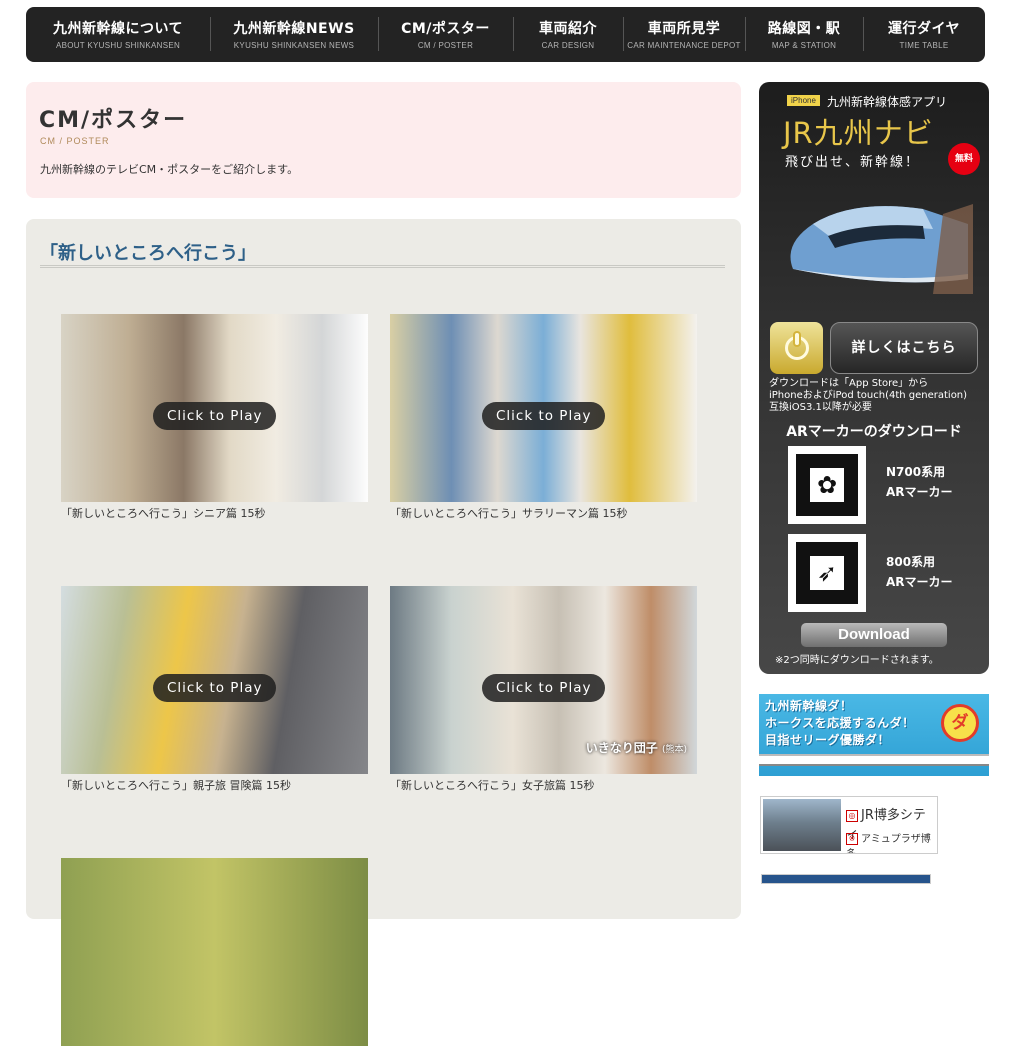 The height and width of the screenshot is (1046, 1014). Describe the element at coordinates (568, 28) in the screenshot. I see `nav-car-design-label: 車両紹介` at that location.